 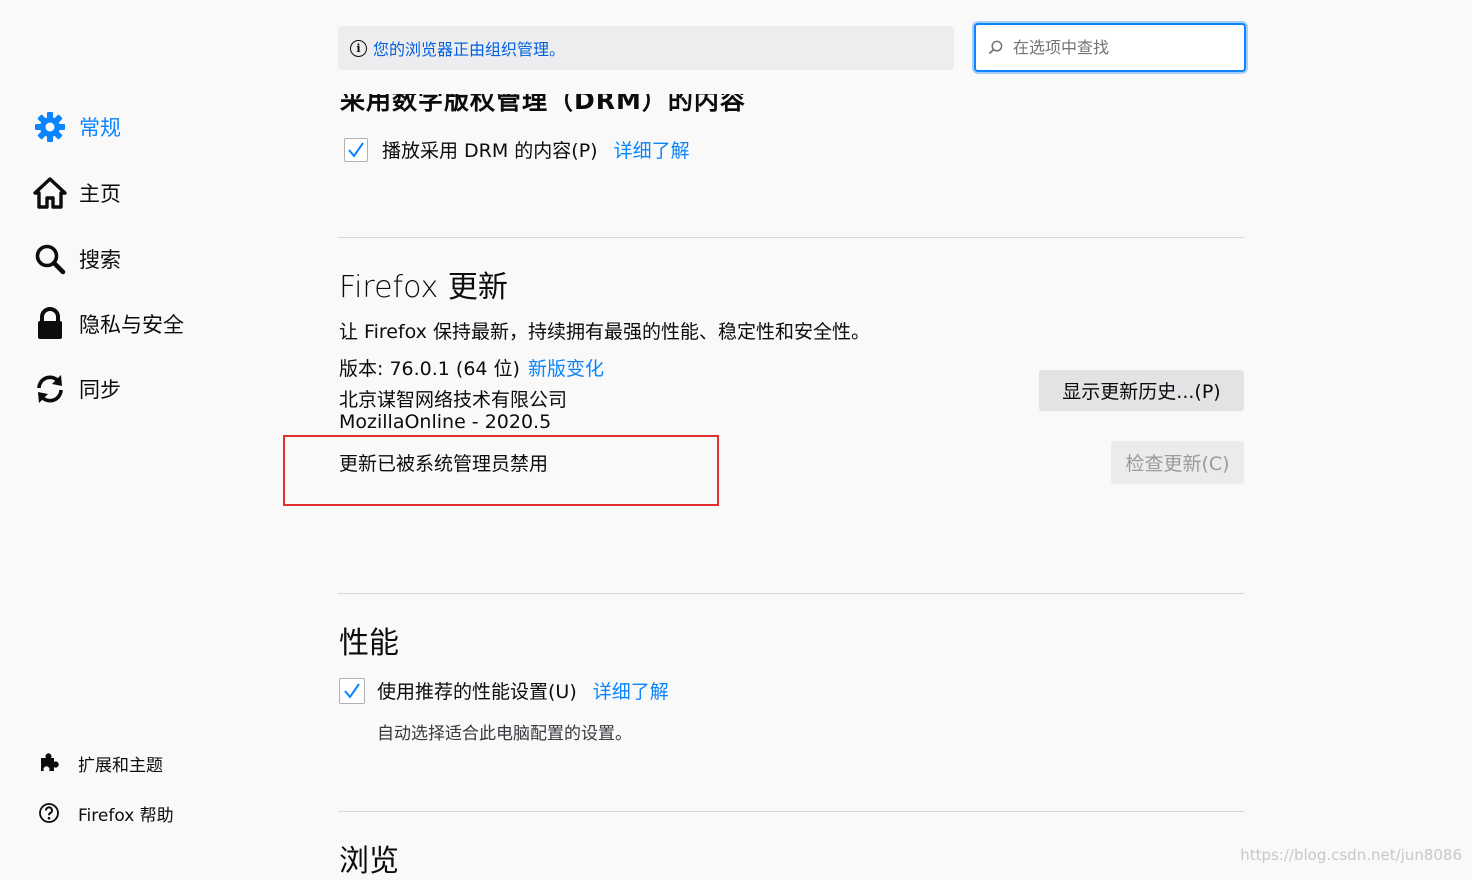 I want to click on sidebar-item-home: 主页, so click(x=77, y=193).